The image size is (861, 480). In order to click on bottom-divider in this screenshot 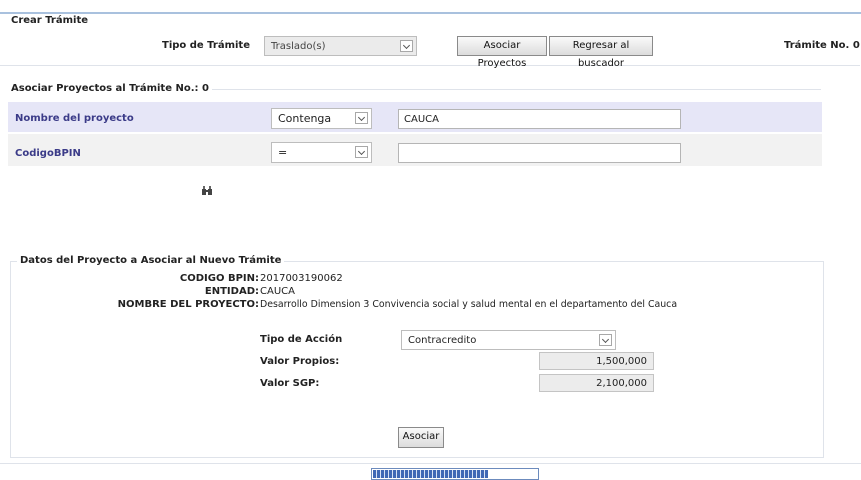, I will do `click(430, 463)`.